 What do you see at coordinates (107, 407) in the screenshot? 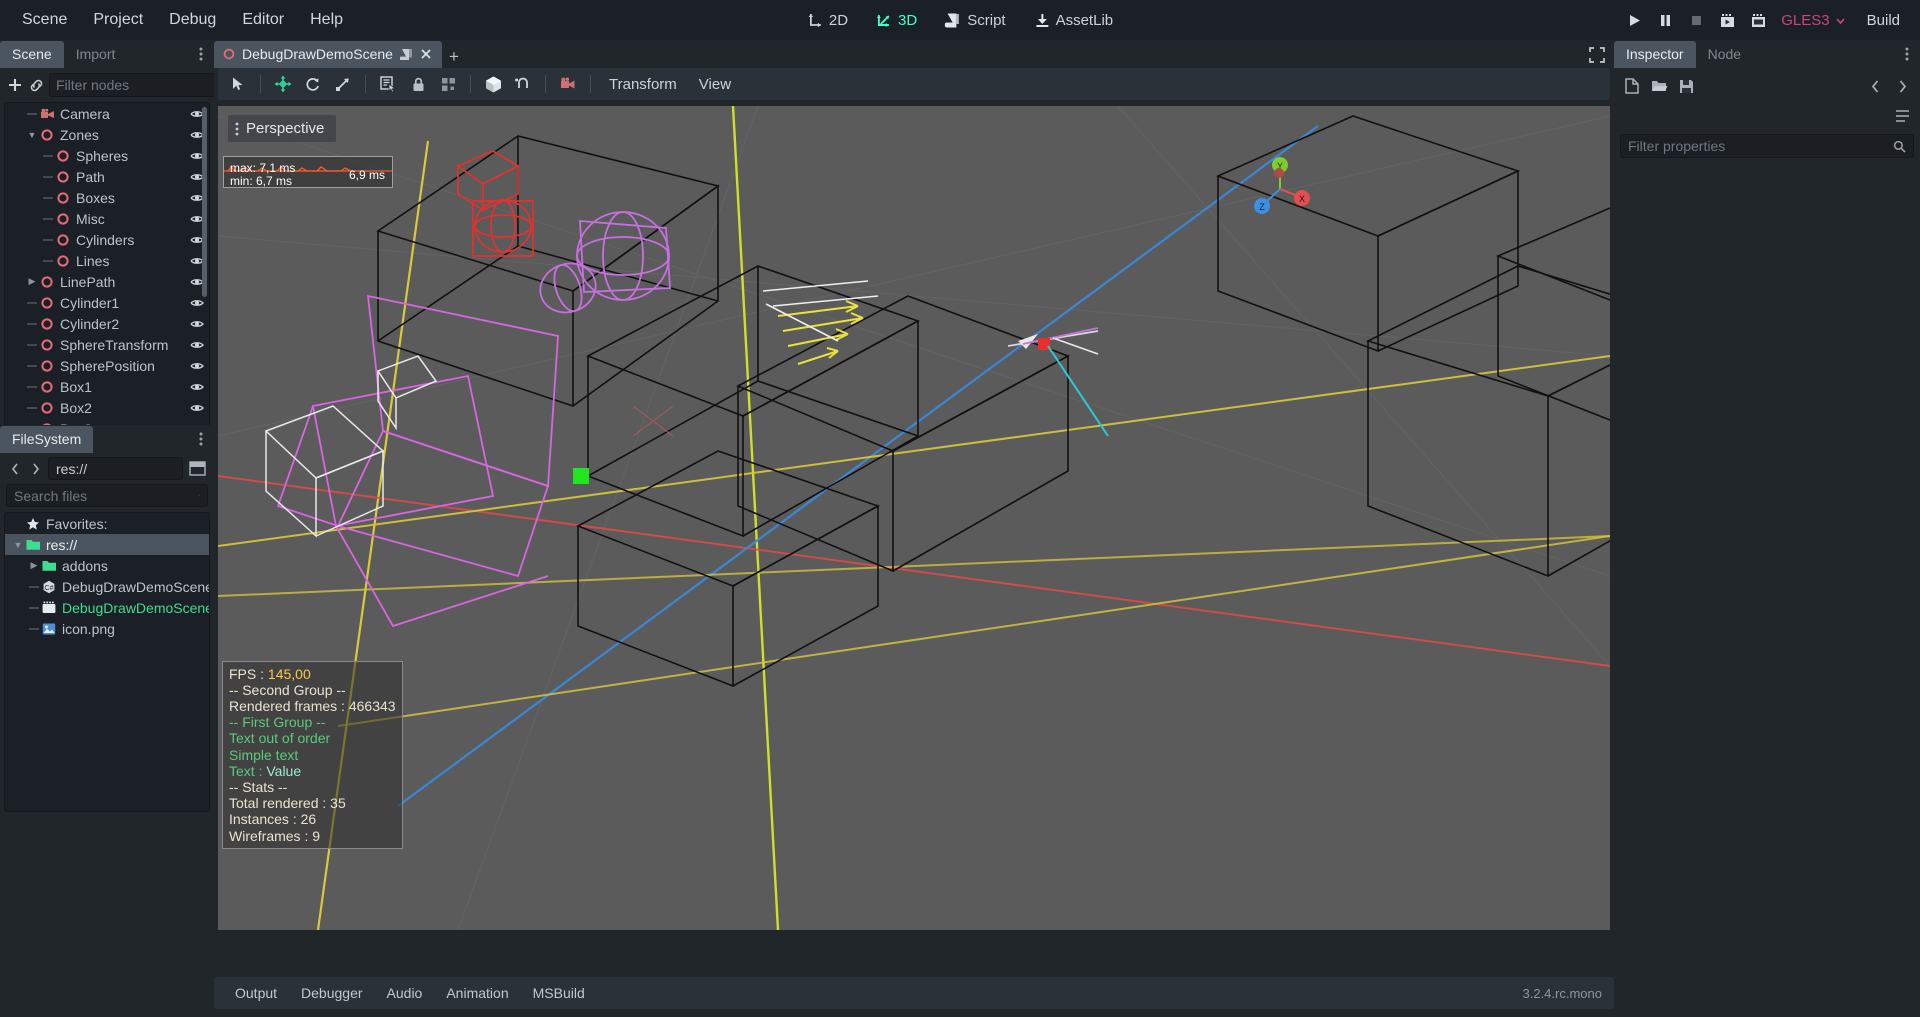
I see `scene-tree-node-box2: Box2` at bounding box center [107, 407].